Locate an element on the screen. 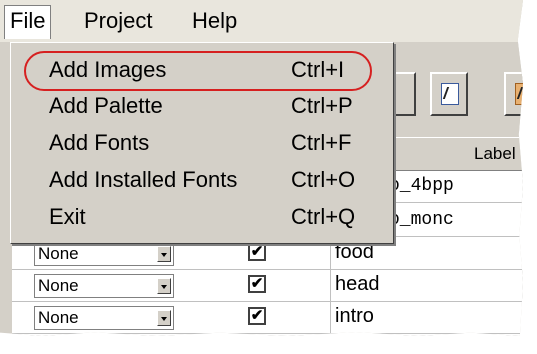 The height and width of the screenshot is (354, 537). toolbar-button-font is located at coordinates (449, 94).